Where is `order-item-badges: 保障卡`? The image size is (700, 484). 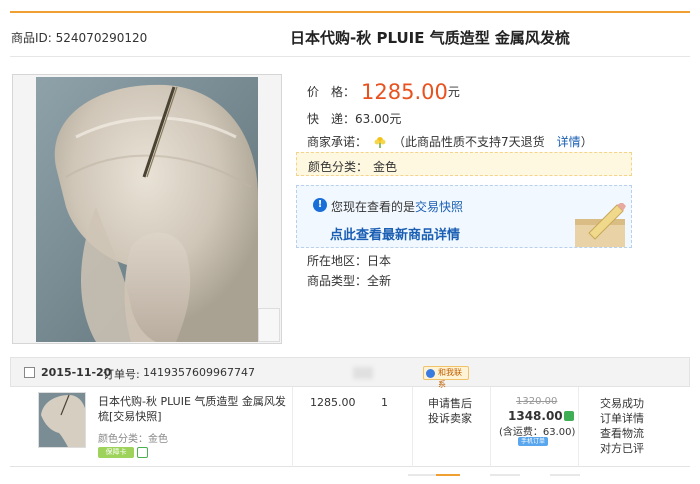
order-item-badges: 保障卡 is located at coordinates (123, 452).